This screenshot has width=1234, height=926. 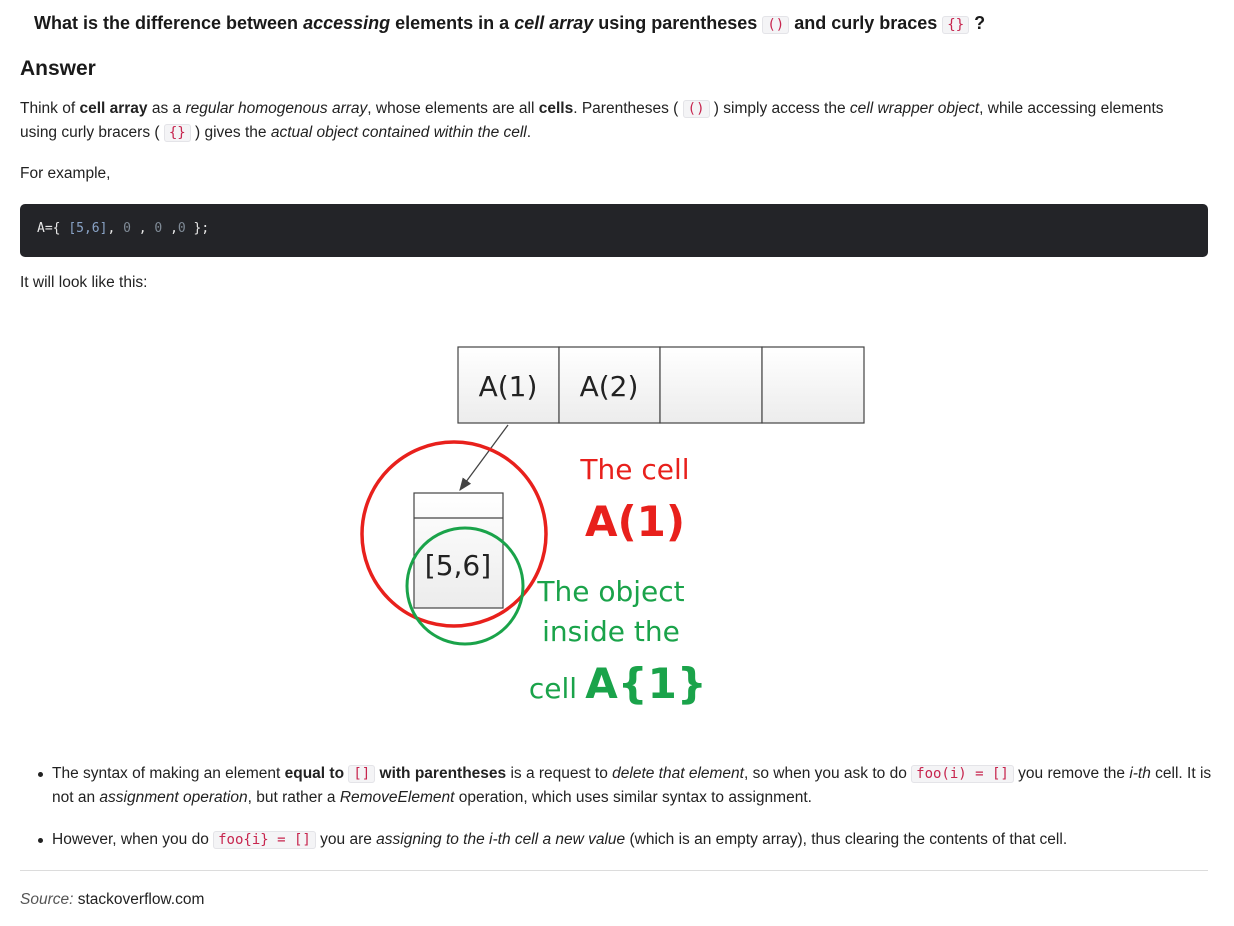 What do you see at coordinates (508, 386) in the screenshot?
I see `cell-label-a1: A(1)` at bounding box center [508, 386].